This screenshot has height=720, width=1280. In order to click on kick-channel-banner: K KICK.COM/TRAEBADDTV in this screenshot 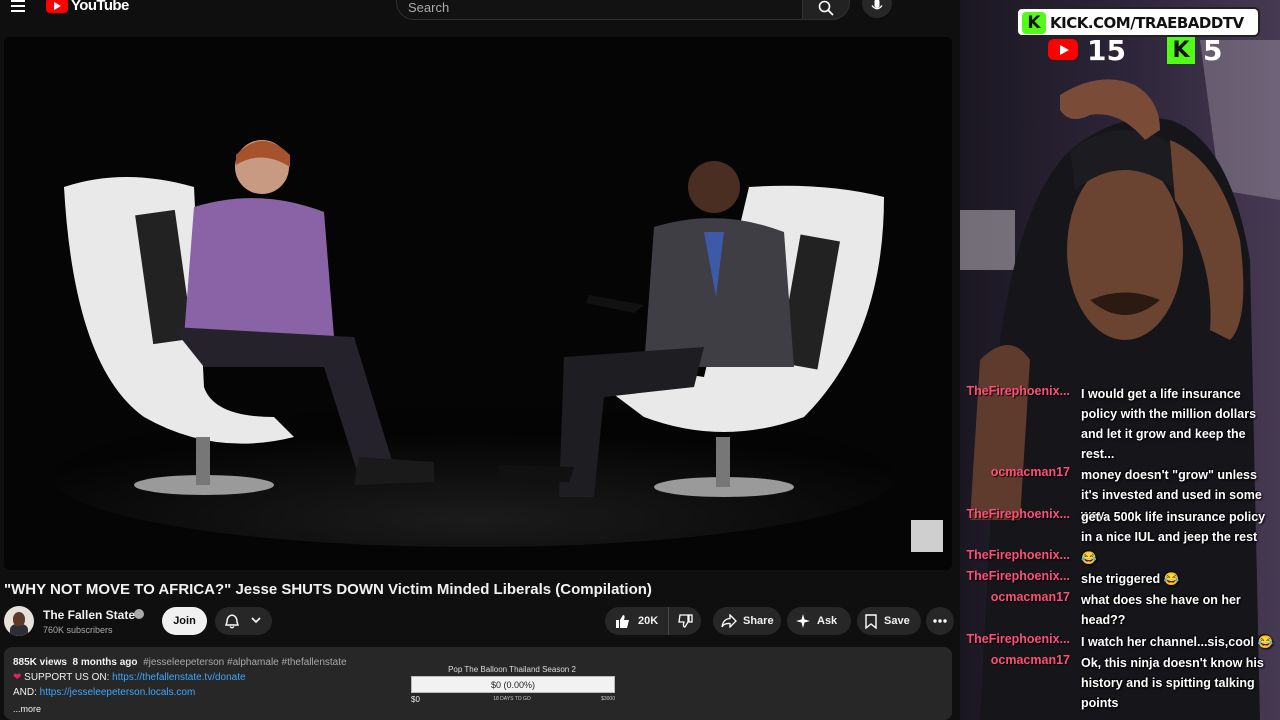, I will do `click(1138, 22)`.